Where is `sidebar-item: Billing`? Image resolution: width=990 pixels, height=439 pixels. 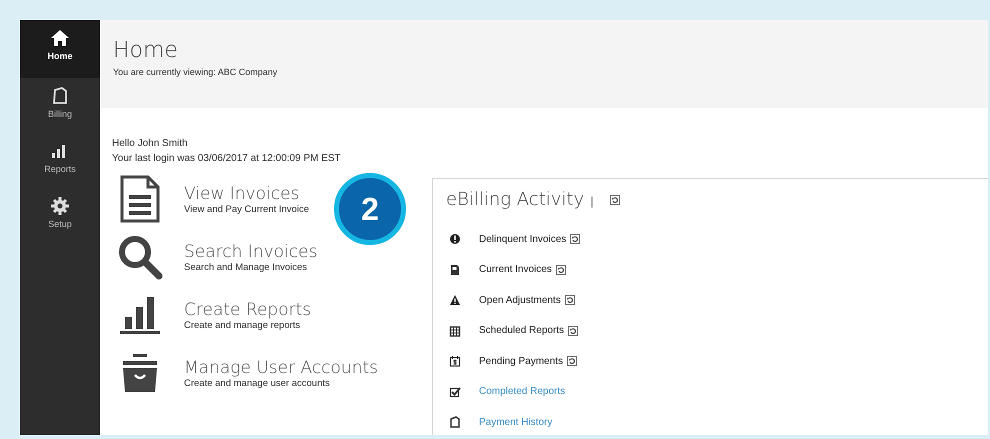 sidebar-item: Billing is located at coordinates (60, 105).